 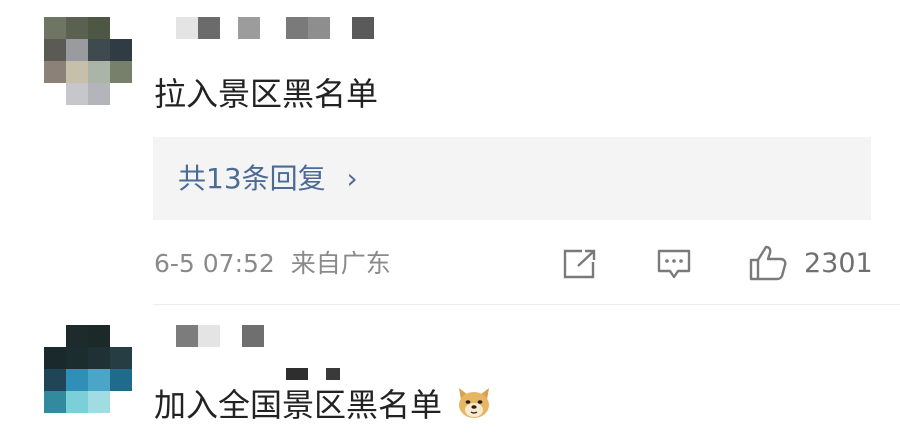 What do you see at coordinates (674, 264) in the screenshot?
I see `comment-icon` at bounding box center [674, 264].